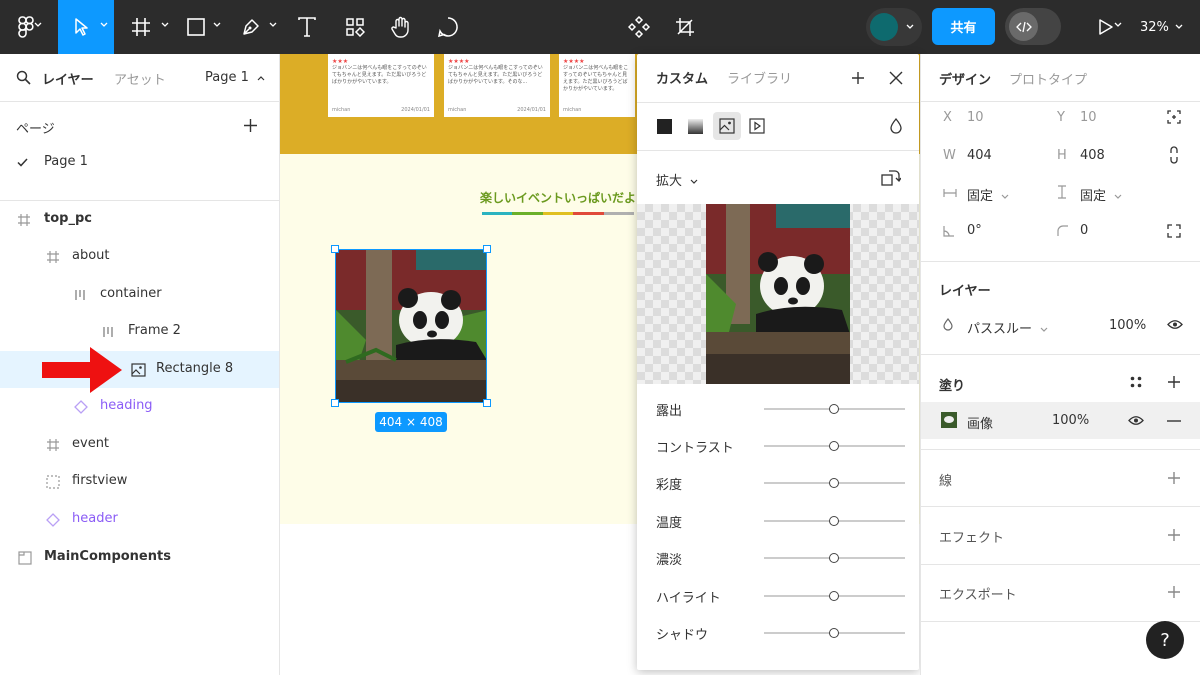 Image resolution: width=1200 pixels, height=675 pixels. What do you see at coordinates (448, 27) in the screenshot?
I see `comment-tool-button` at bounding box center [448, 27].